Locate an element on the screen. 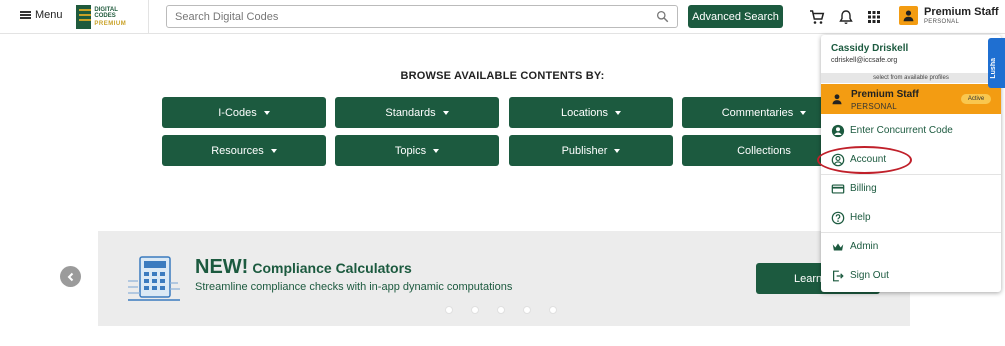  menu-label: Menu is located at coordinates (49, 15).